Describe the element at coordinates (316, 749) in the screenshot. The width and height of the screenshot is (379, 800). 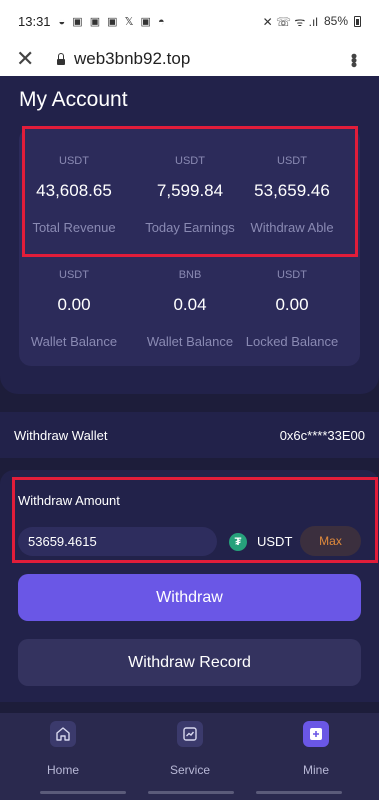
I see `nav-item-mine: Mine` at that location.